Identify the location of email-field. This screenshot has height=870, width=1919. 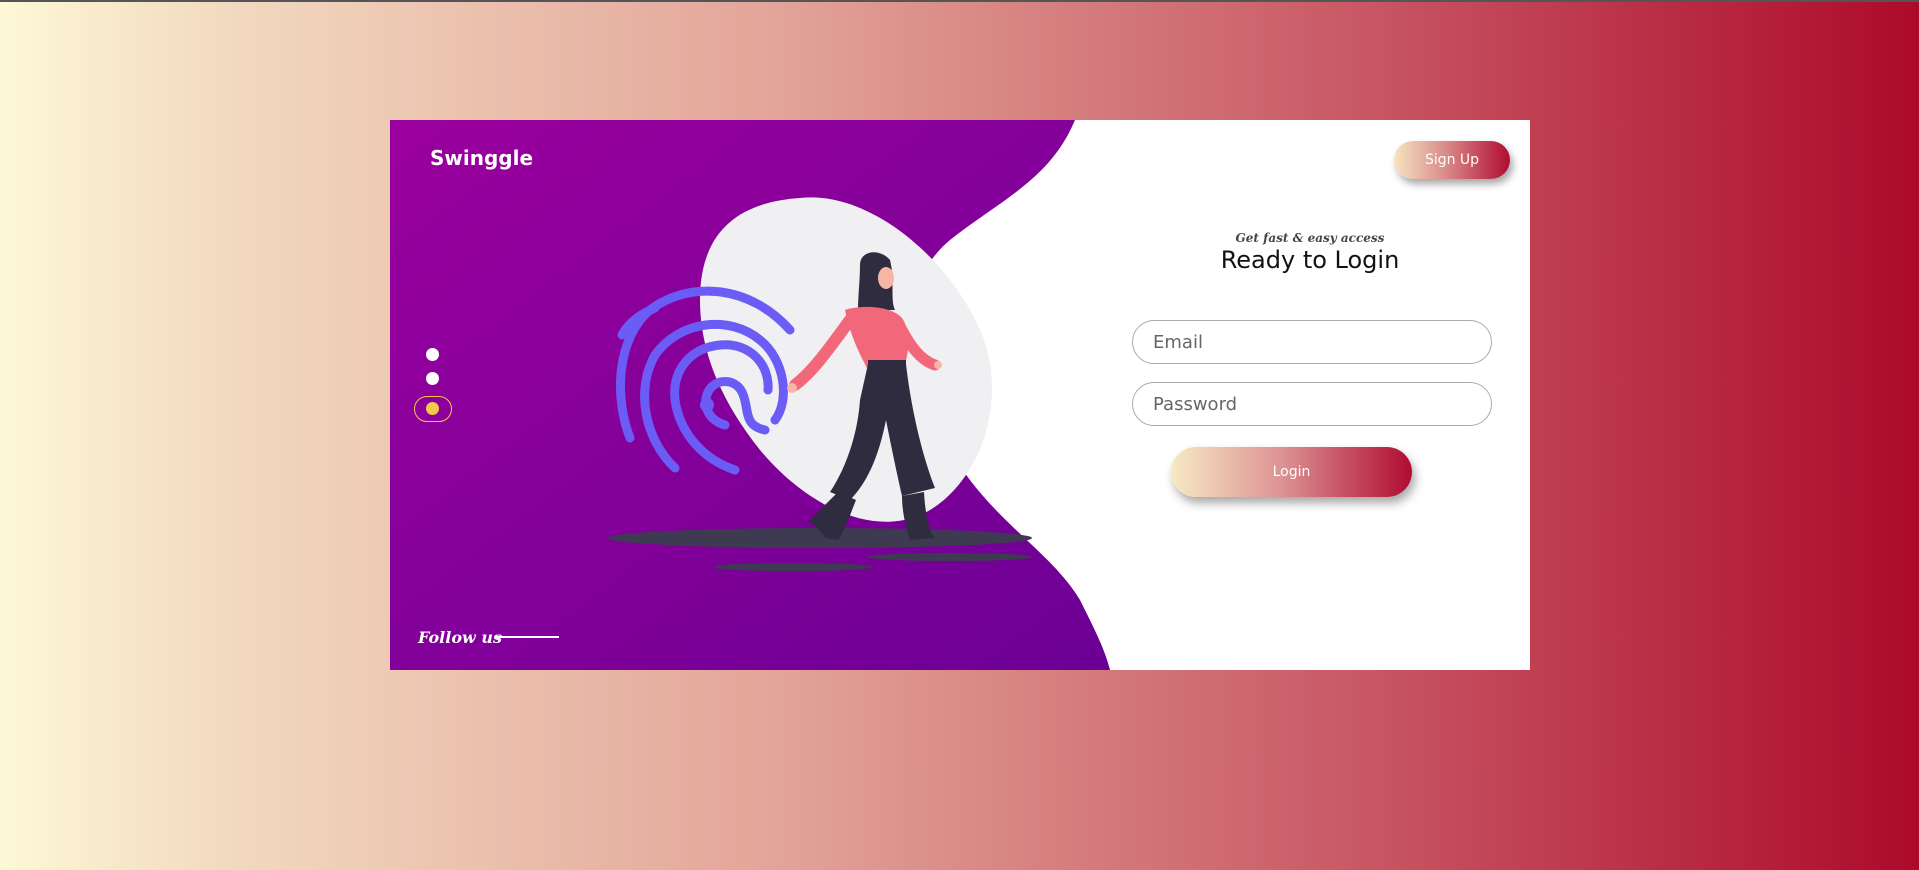
(1312, 342).